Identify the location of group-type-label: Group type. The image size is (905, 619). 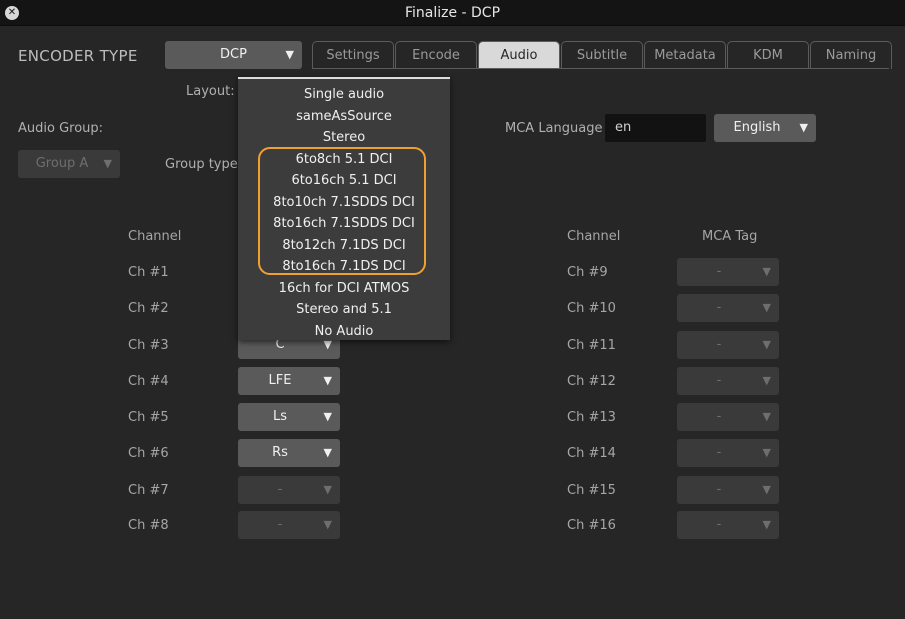
(201, 164).